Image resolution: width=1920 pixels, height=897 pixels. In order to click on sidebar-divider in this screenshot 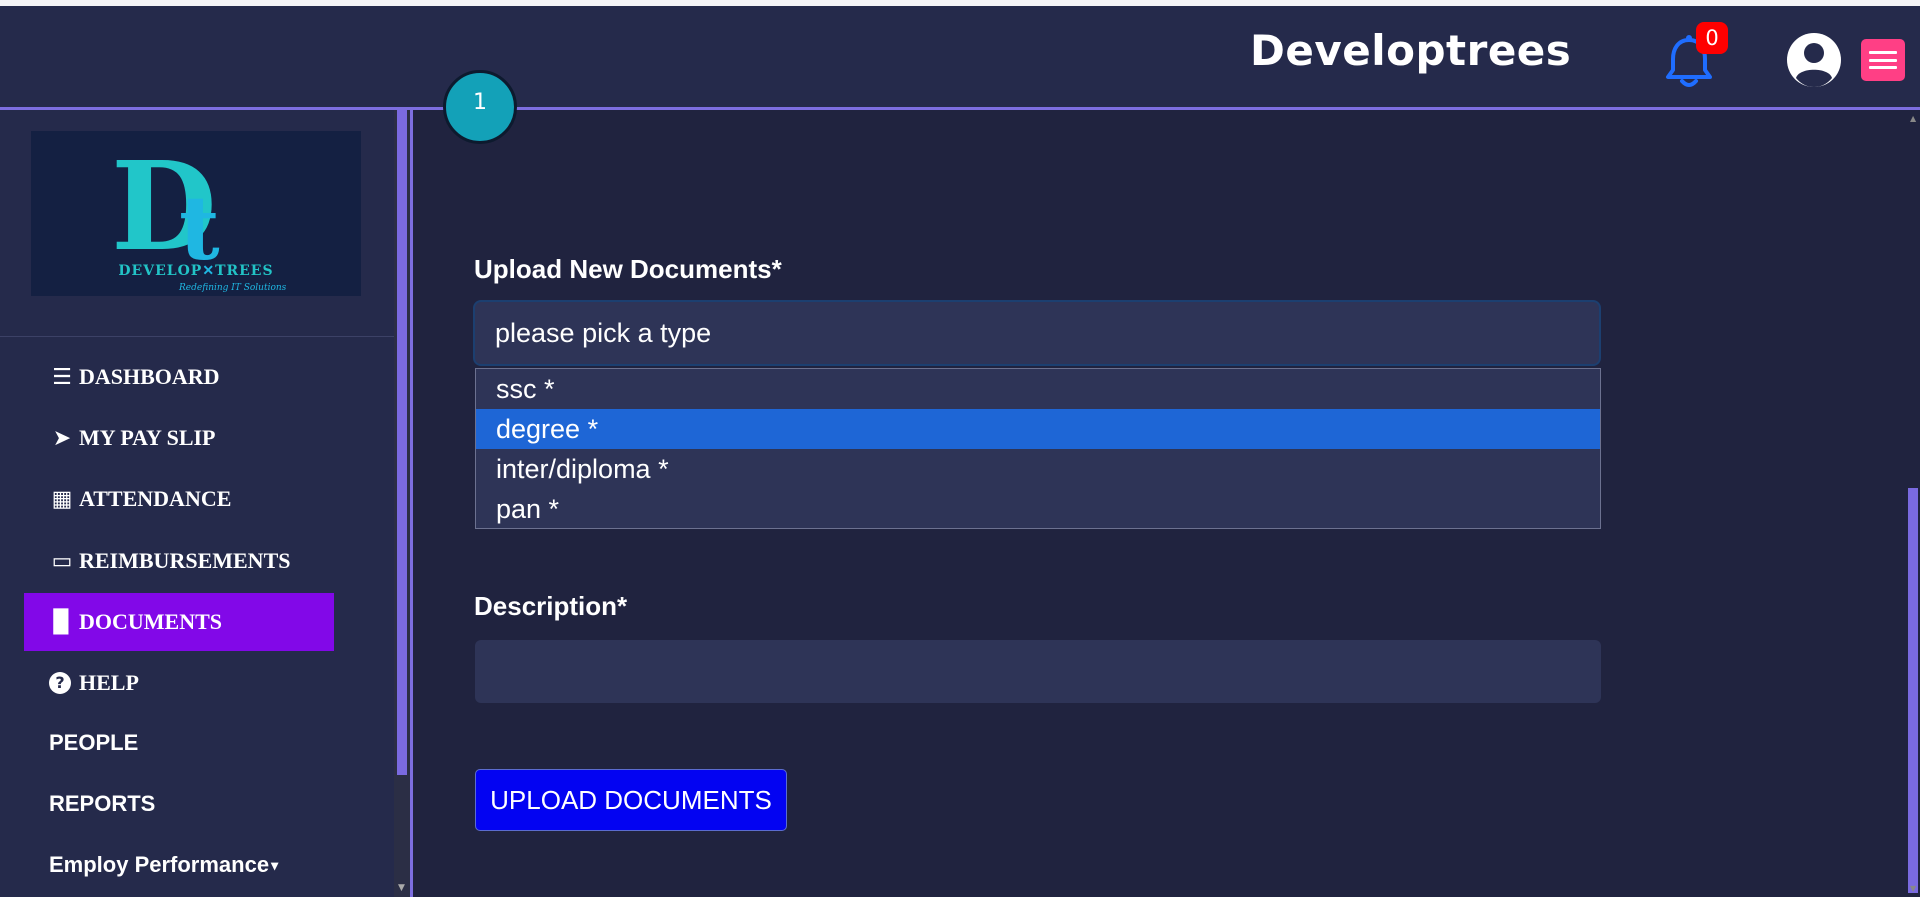, I will do `click(197, 336)`.